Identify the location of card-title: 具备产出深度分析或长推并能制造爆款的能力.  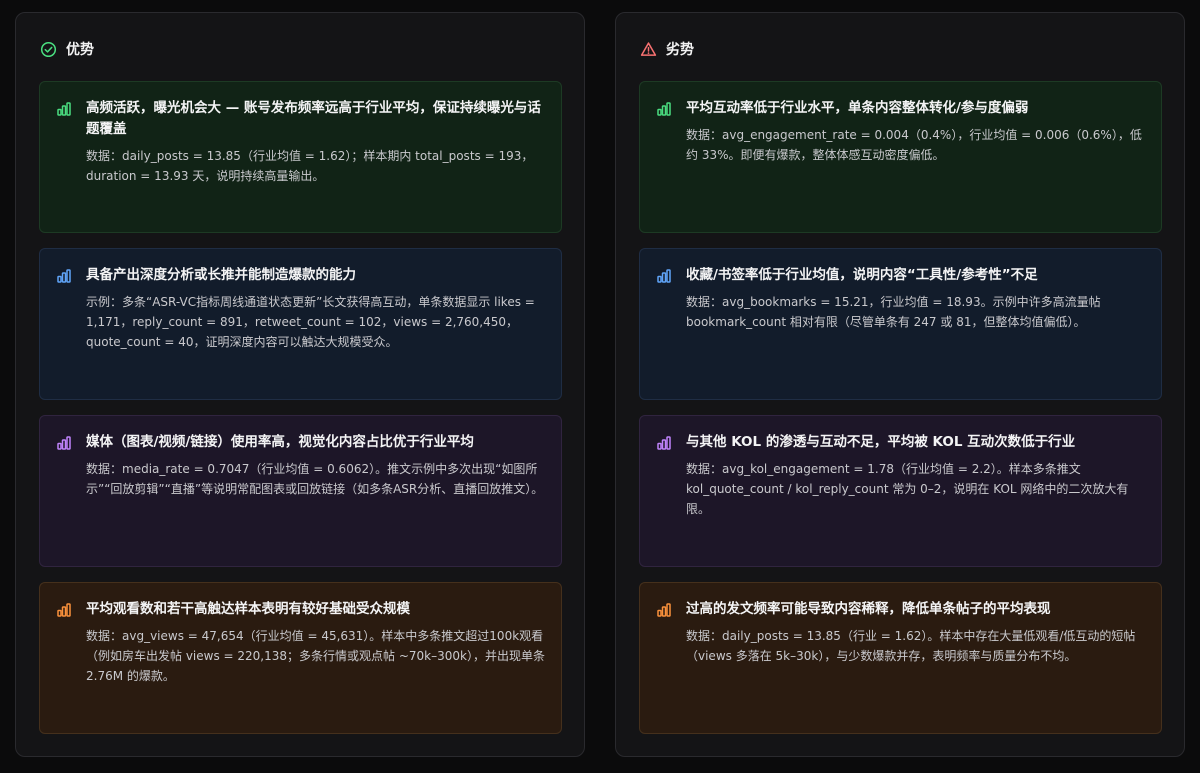
(221, 275).